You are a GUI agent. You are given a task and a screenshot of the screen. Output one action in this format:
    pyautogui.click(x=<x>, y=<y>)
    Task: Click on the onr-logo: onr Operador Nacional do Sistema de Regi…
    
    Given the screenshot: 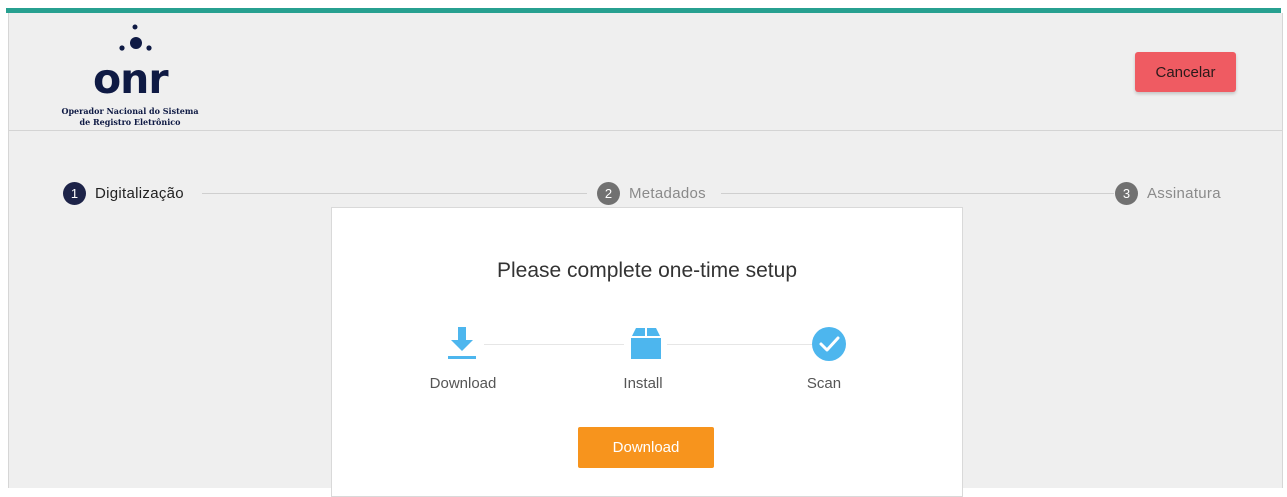 What is the action you would take?
    pyautogui.click(x=136, y=74)
    